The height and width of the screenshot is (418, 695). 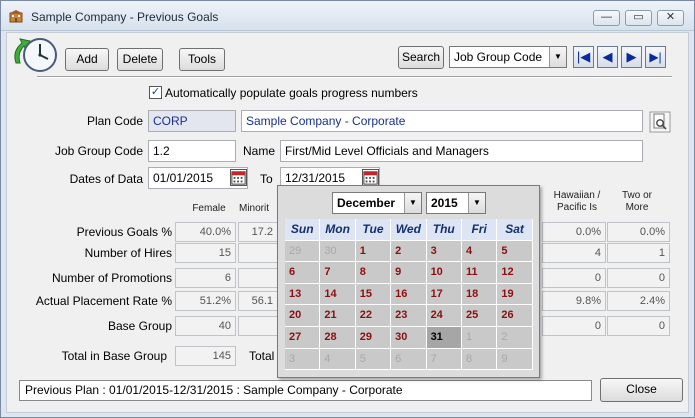 I want to click on search-document-icon, so click(x=660, y=122).